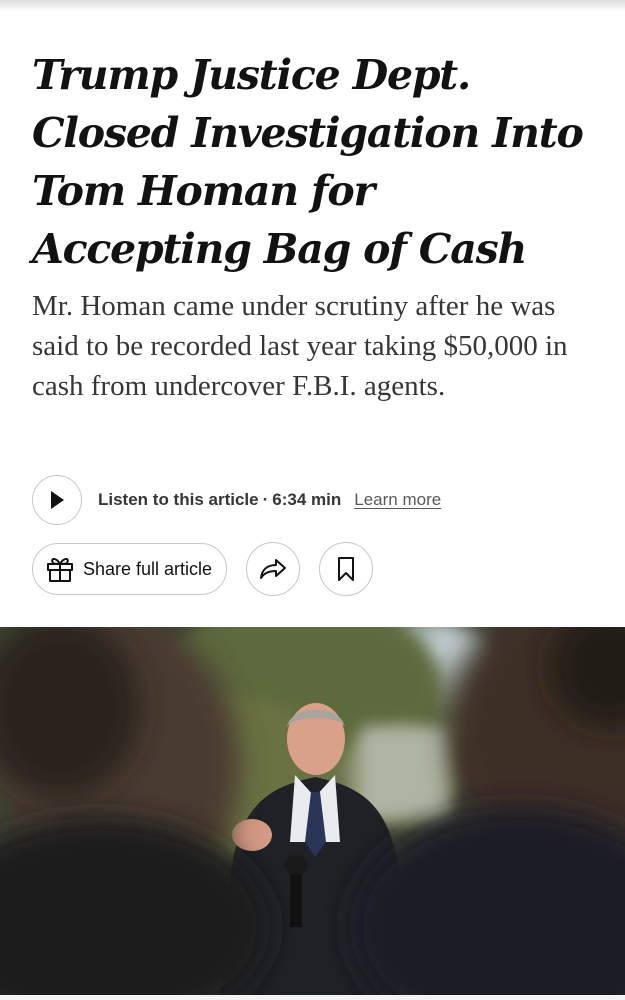 This screenshot has height=1000, width=625. I want to click on listen-label: Listen to this article, so click(178, 499).